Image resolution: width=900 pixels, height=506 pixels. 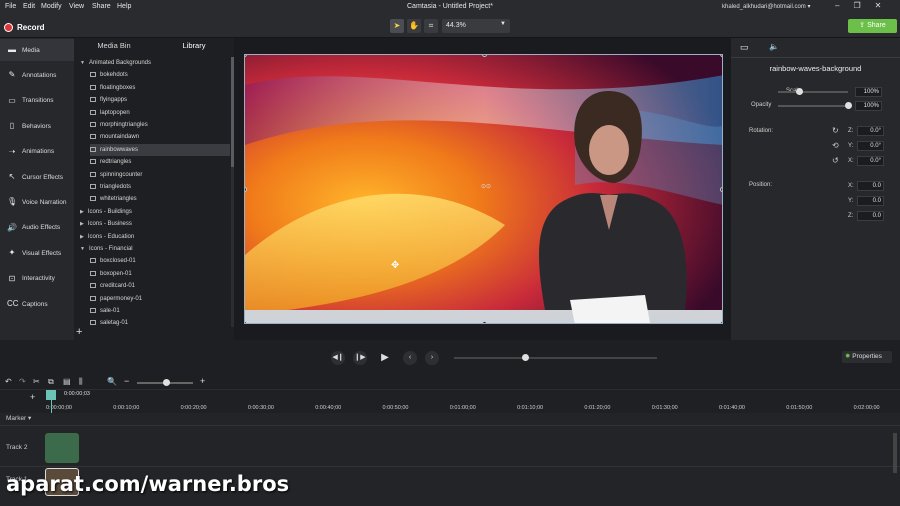 What do you see at coordinates (37, 152) in the screenshot?
I see `sidebar-item-animations: ➝ Animations` at bounding box center [37, 152].